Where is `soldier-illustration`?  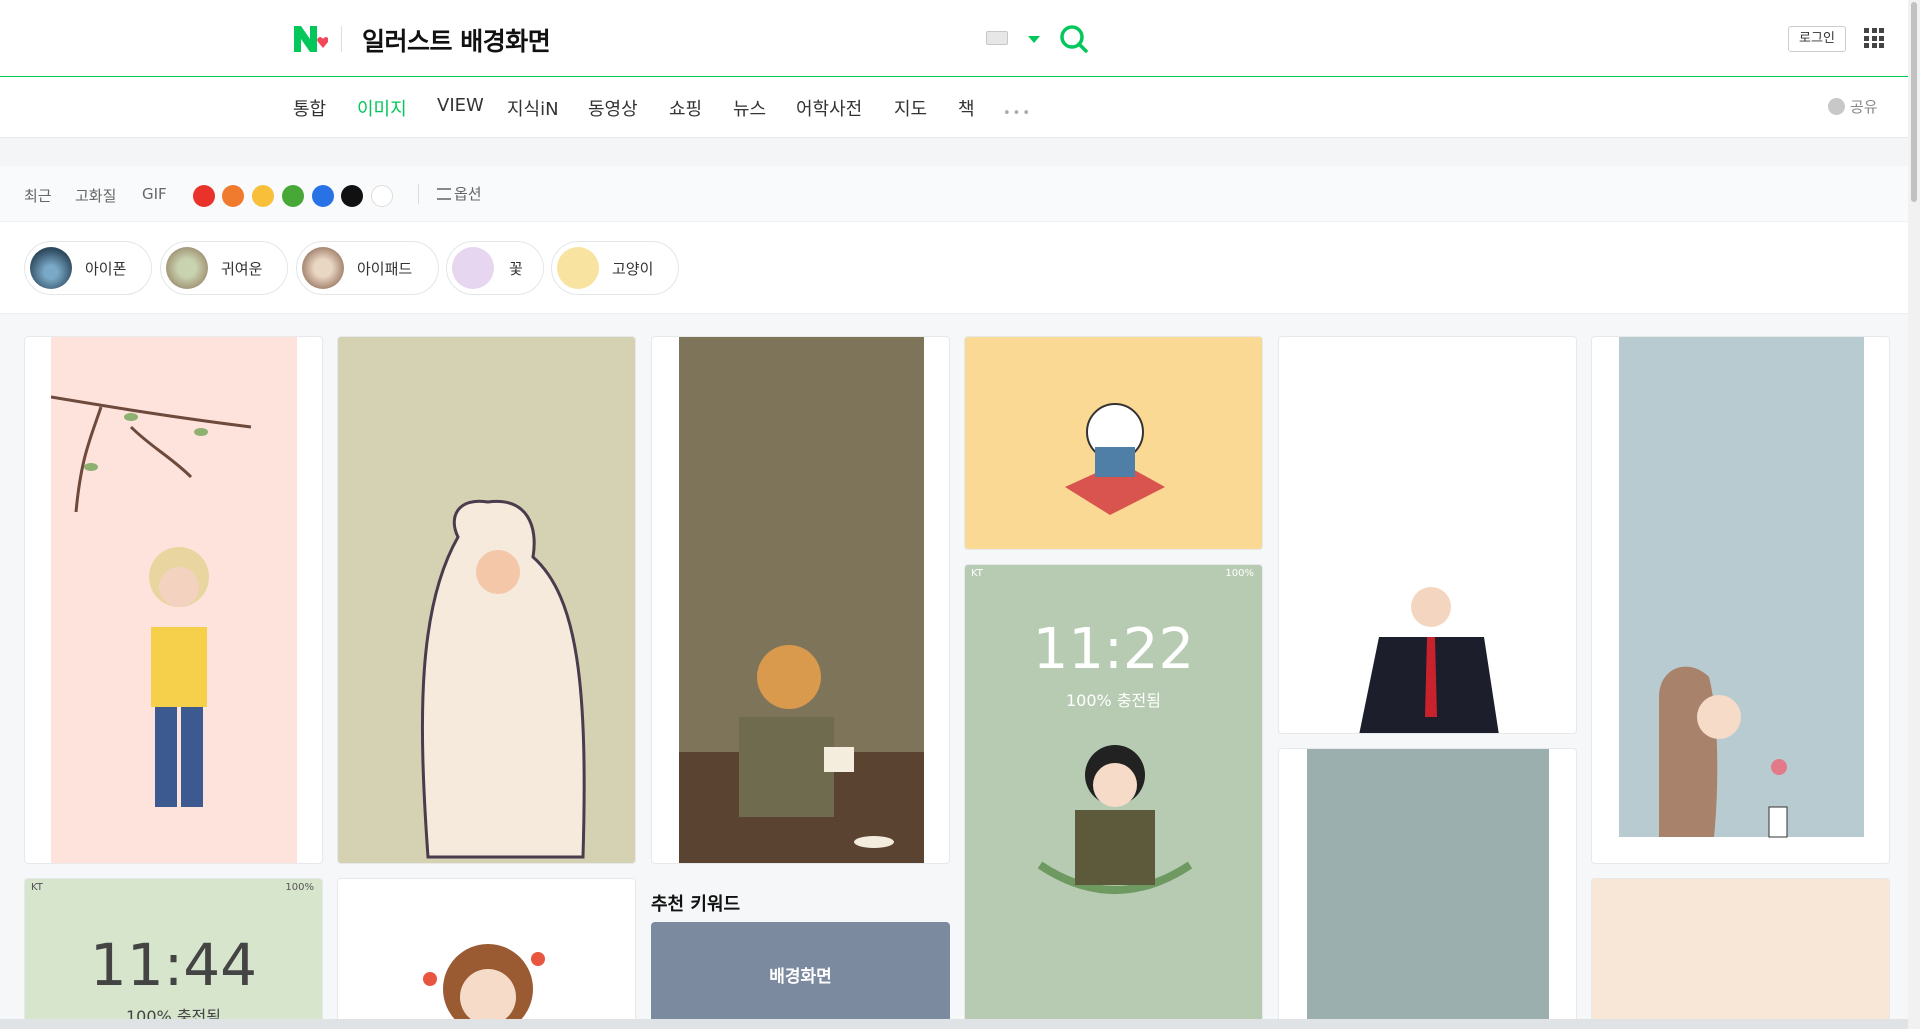 soldier-illustration is located at coordinates (1115, 819).